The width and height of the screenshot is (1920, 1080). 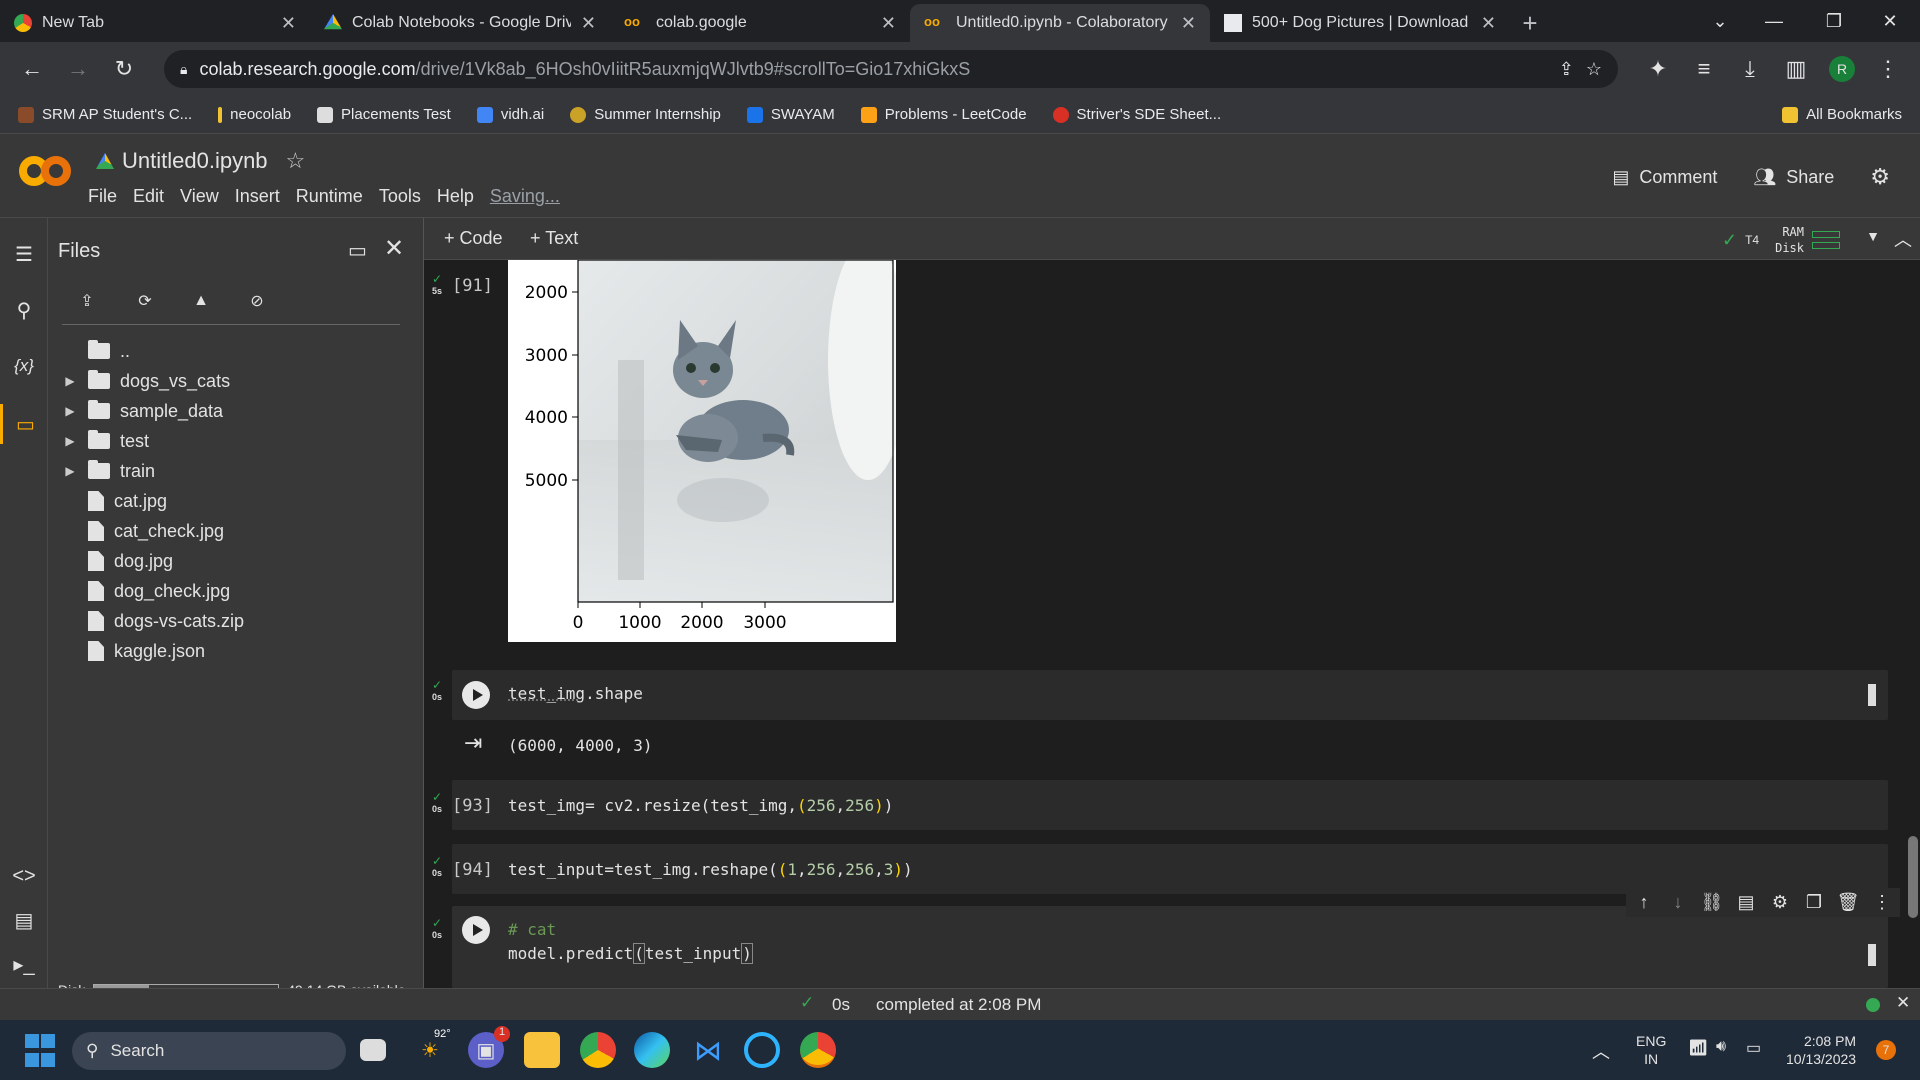 I want to click on tab-colab-notebooks-drive: Colab Notebooks - Google Driv ✕, so click(x=460, y=23).